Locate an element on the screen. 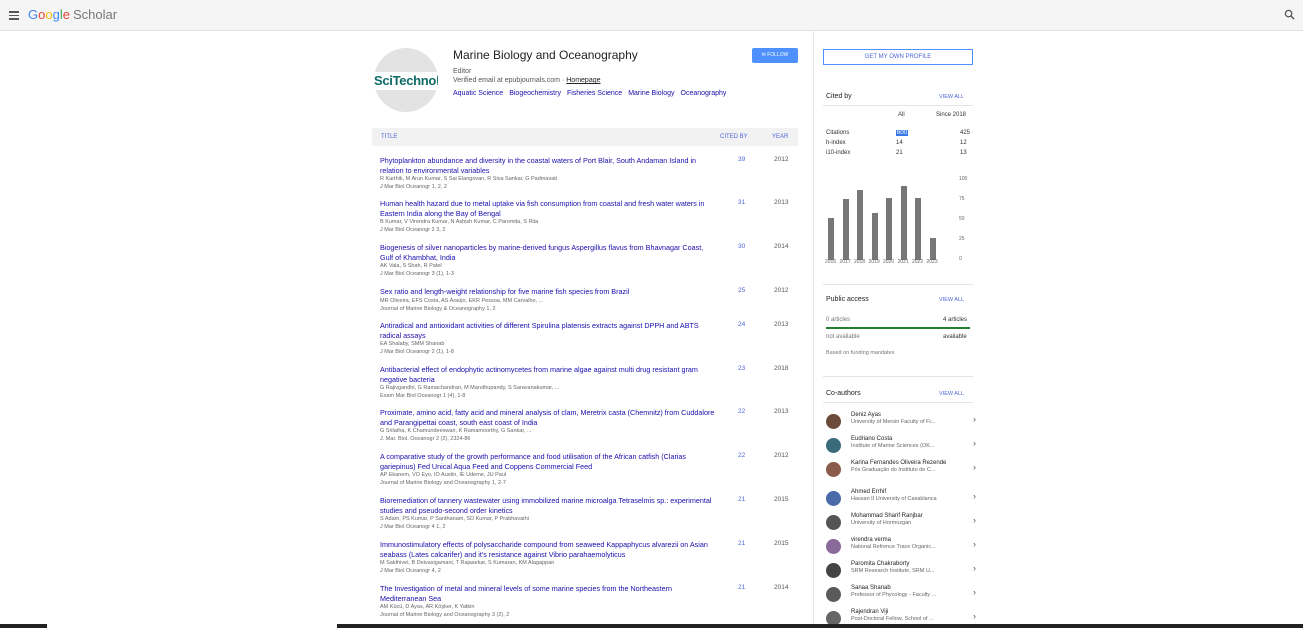 This screenshot has height=630, width=1303. coauthor-name: Deniz Ayas is located at coordinates (866, 415).